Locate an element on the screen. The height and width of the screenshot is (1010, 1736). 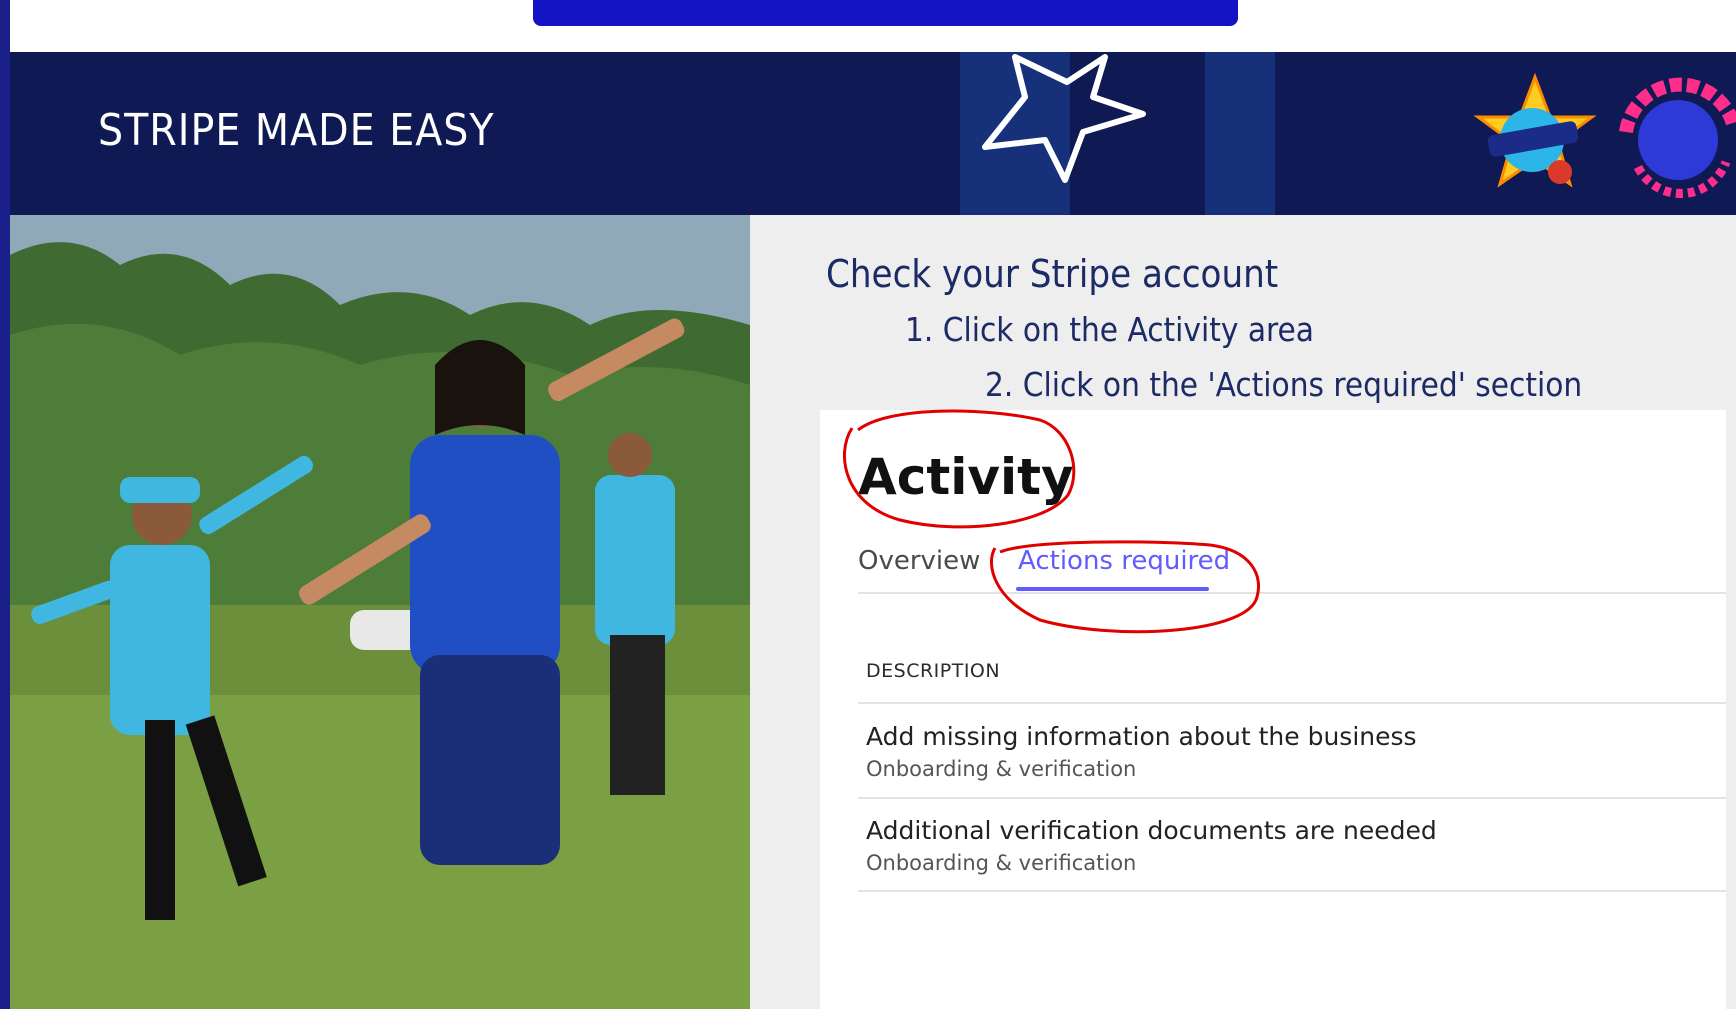
tab-actions-required: Actions required is located at coordinates (1124, 561).